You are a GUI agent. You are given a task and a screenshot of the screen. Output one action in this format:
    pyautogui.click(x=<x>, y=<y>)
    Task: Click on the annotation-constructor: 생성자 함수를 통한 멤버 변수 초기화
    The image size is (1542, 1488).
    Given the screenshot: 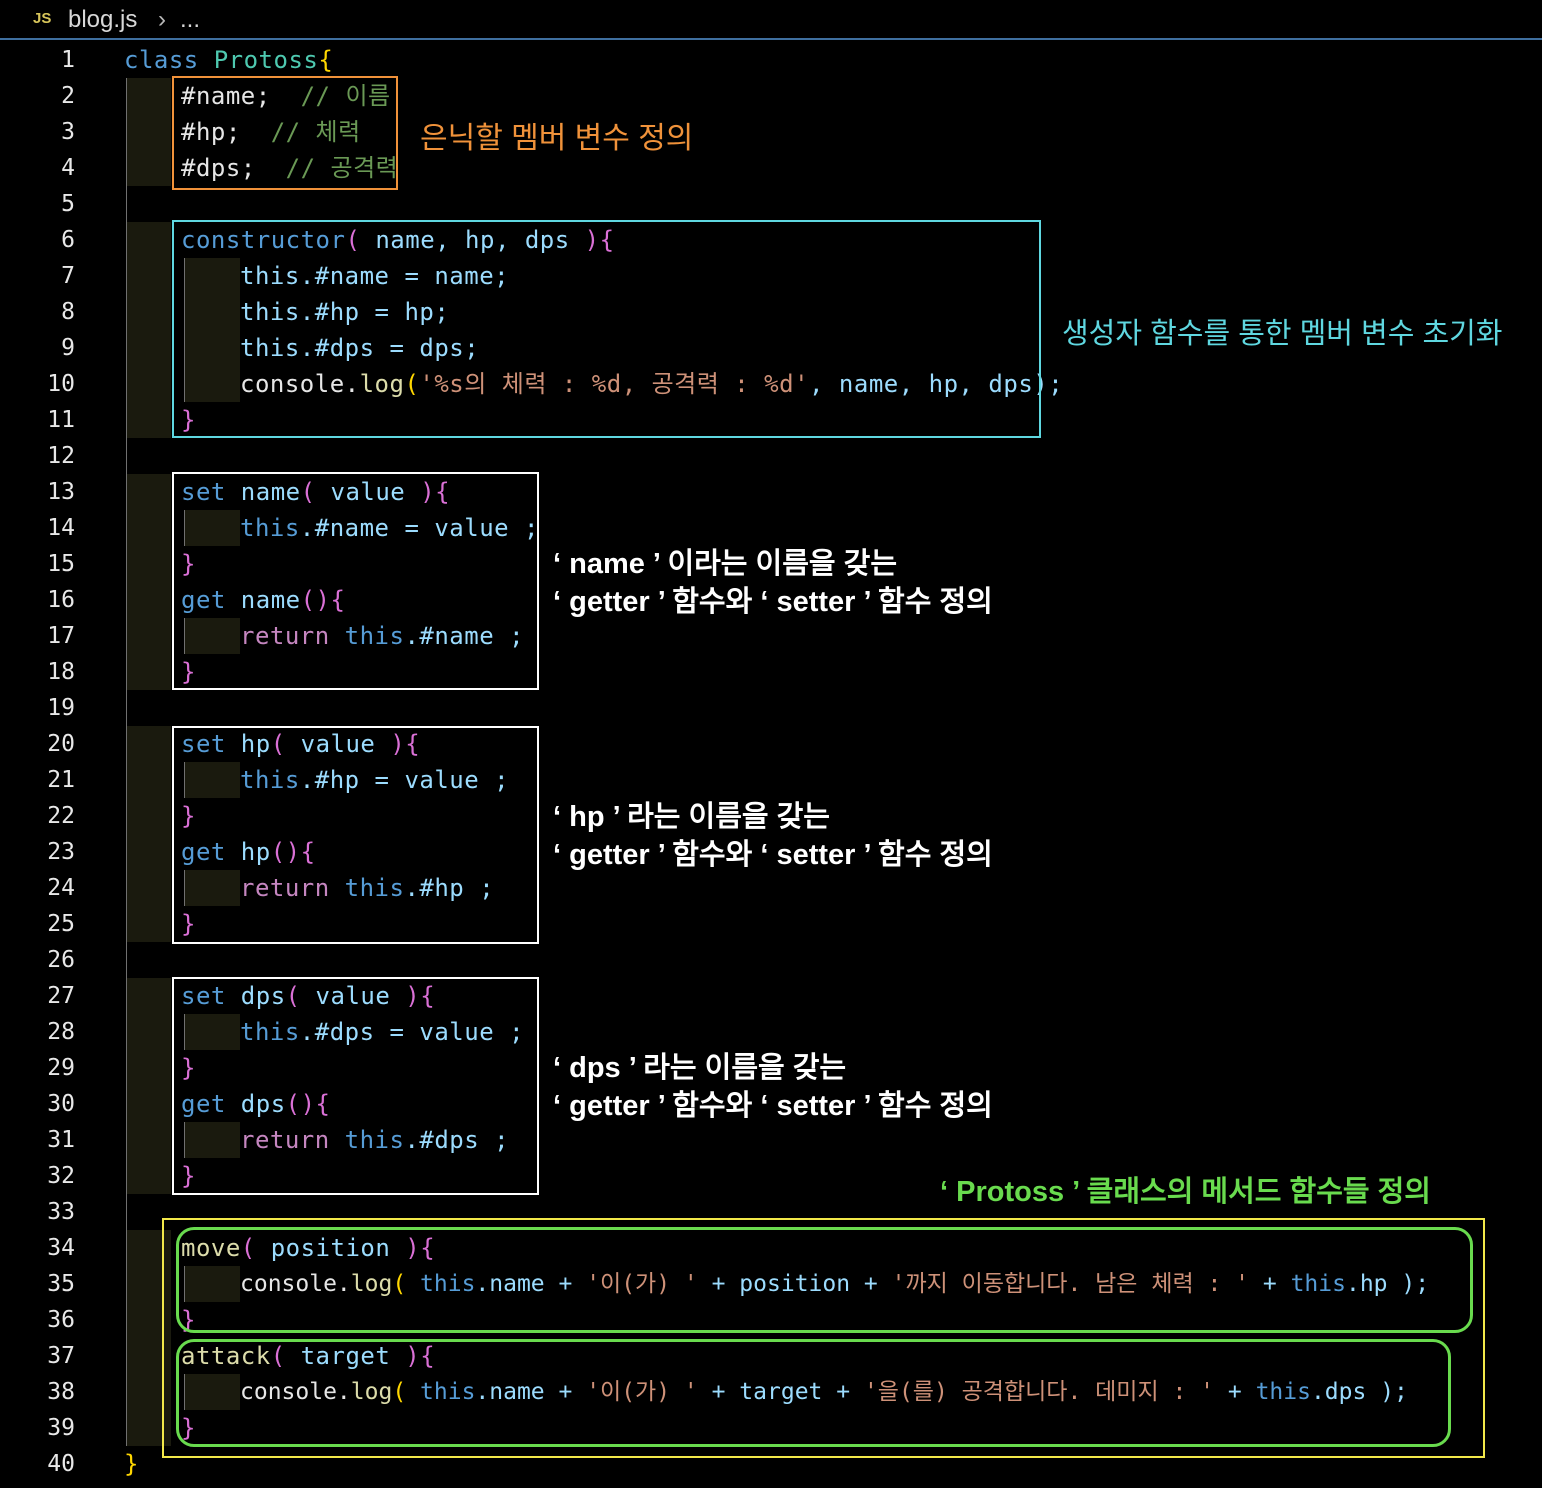 What is the action you would take?
    pyautogui.click(x=1282, y=334)
    